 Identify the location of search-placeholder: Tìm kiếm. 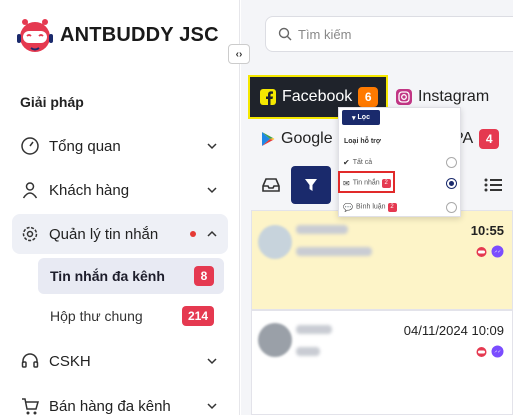
(325, 34).